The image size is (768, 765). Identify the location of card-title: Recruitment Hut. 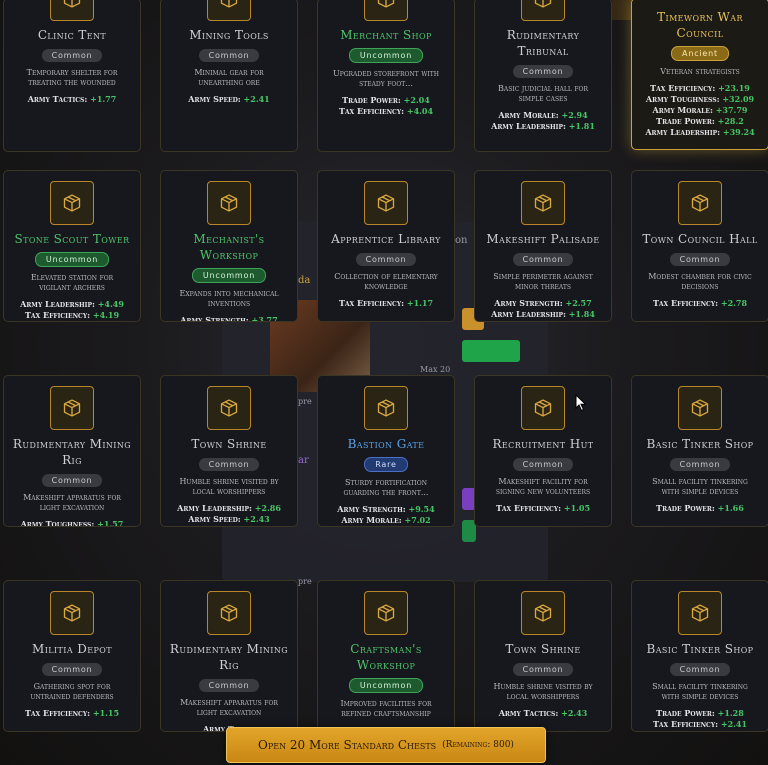
(543, 444).